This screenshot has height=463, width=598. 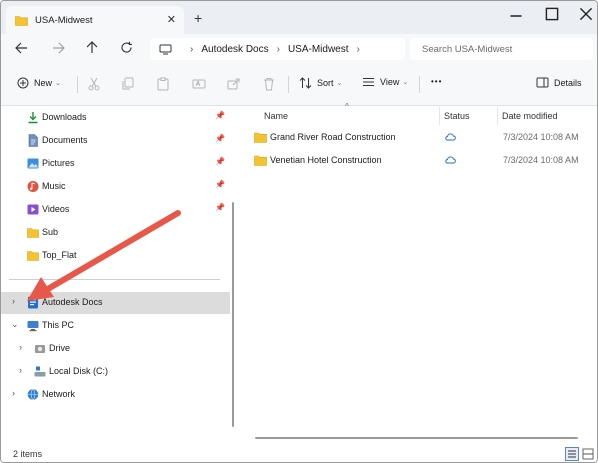 I want to click on status-bar: 2 items, so click(x=299, y=453).